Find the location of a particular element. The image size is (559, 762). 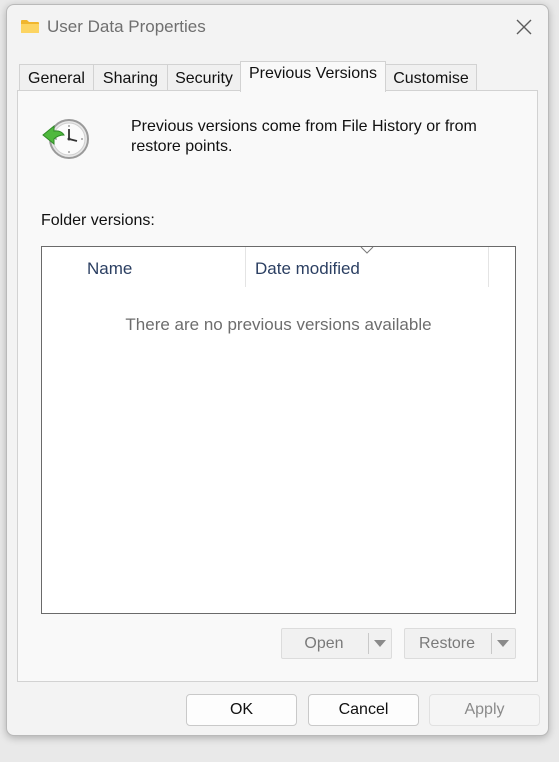

tab-security: Security is located at coordinates (204, 77).